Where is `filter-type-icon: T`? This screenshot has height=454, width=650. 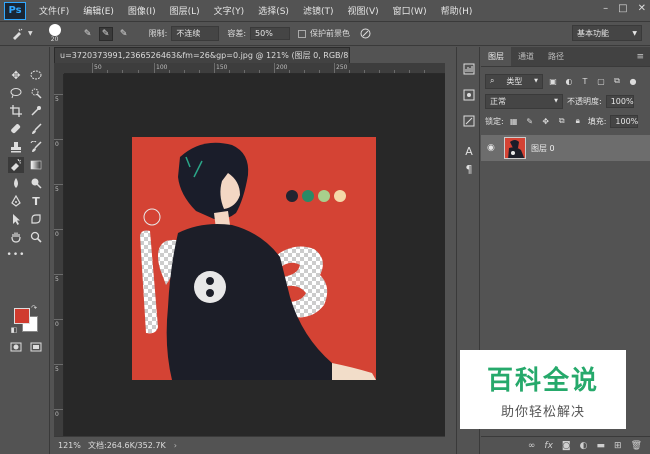
filter-type-icon: T is located at coordinates (585, 81).